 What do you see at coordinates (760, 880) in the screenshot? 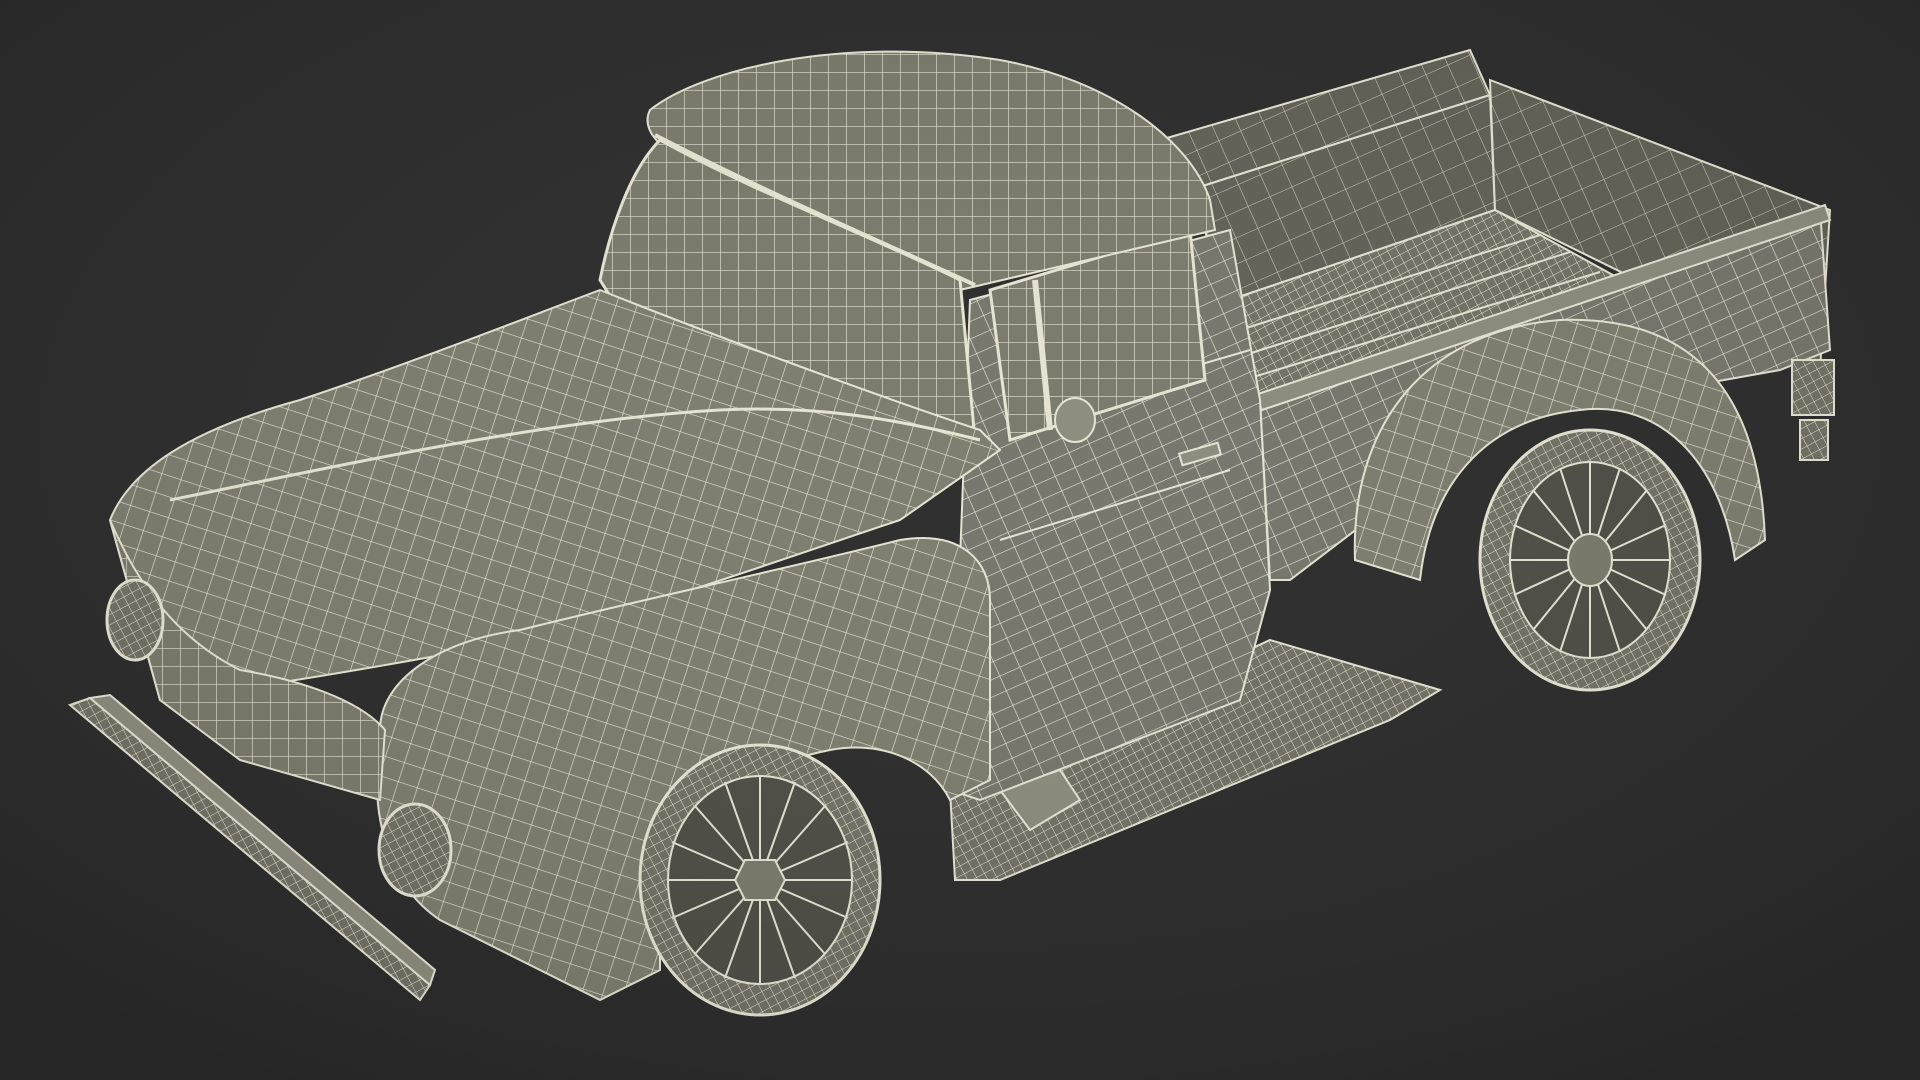
I see `front-wheel` at bounding box center [760, 880].